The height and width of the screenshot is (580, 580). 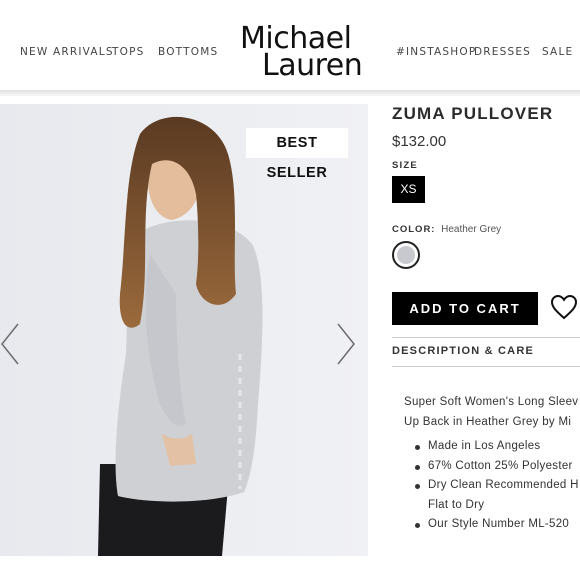 What do you see at coordinates (473, 113) in the screenshot?
I see `product-title: ZUMA PULLOVER` at bounding box center [473, 113].